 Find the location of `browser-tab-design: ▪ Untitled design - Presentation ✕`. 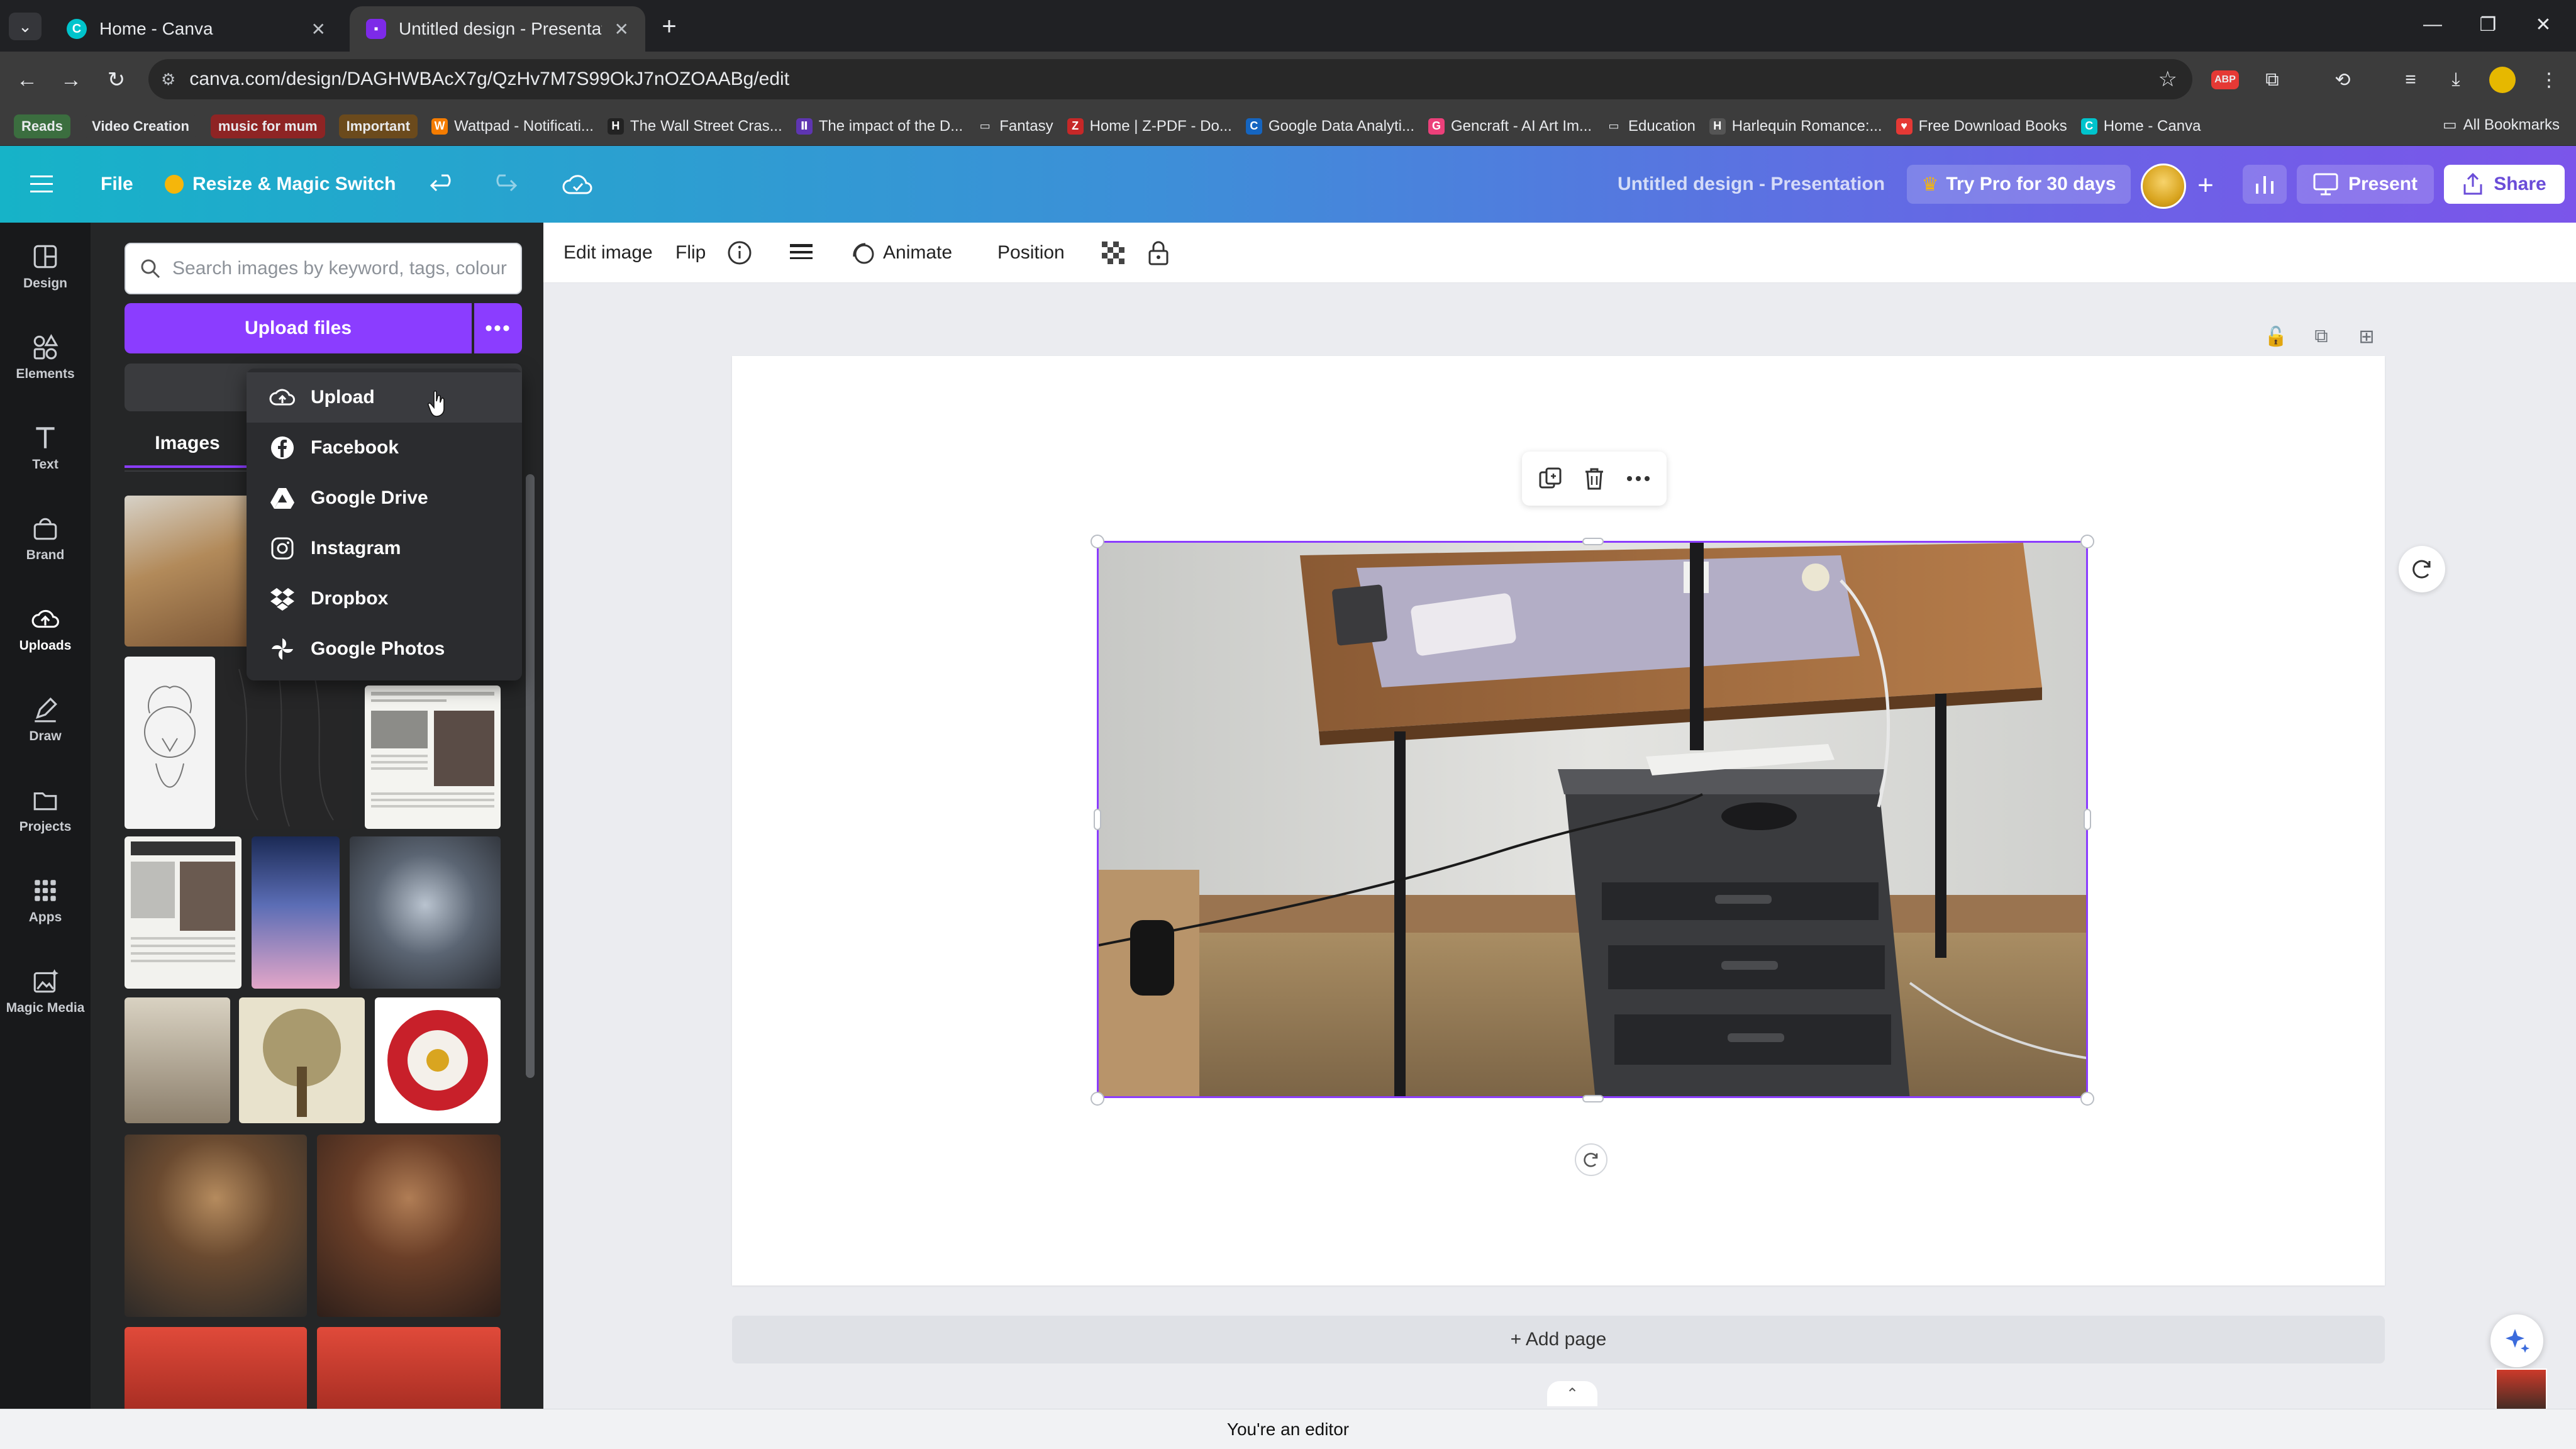

browser-tab-design: ▪ Untitled design - Presentation ✕ is located at coordinates (497, 29).